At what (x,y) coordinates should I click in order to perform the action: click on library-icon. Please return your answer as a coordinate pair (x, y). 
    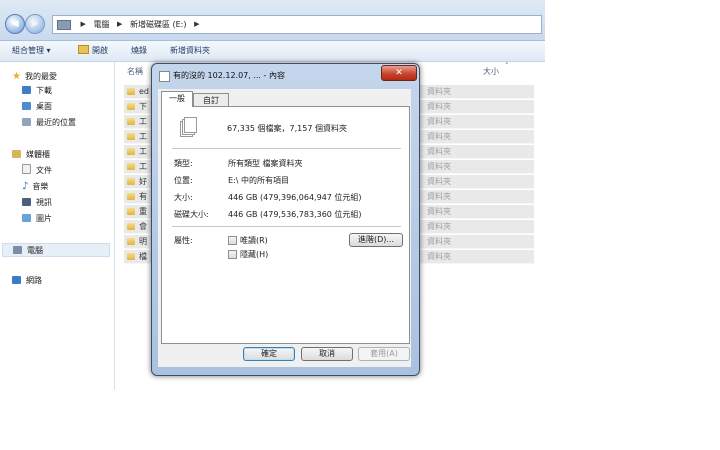
    Looking at the image, I should click on (16, 154).